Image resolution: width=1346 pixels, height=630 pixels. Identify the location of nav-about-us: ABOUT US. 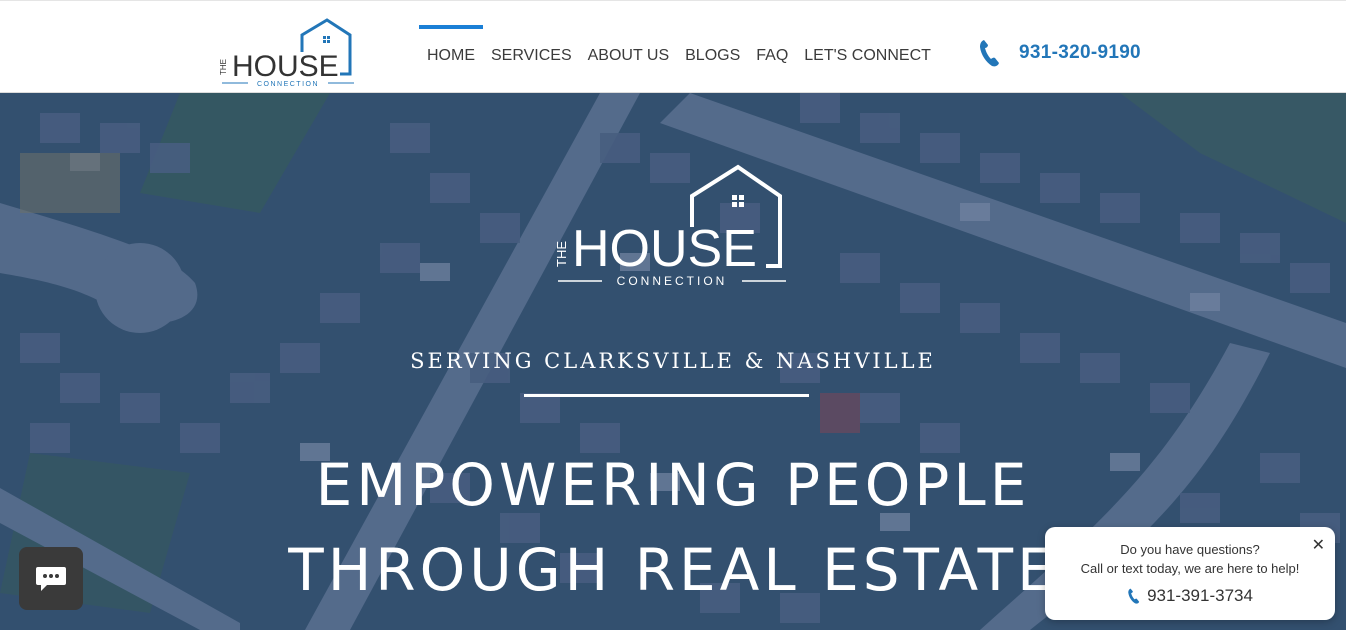
(629, 50).